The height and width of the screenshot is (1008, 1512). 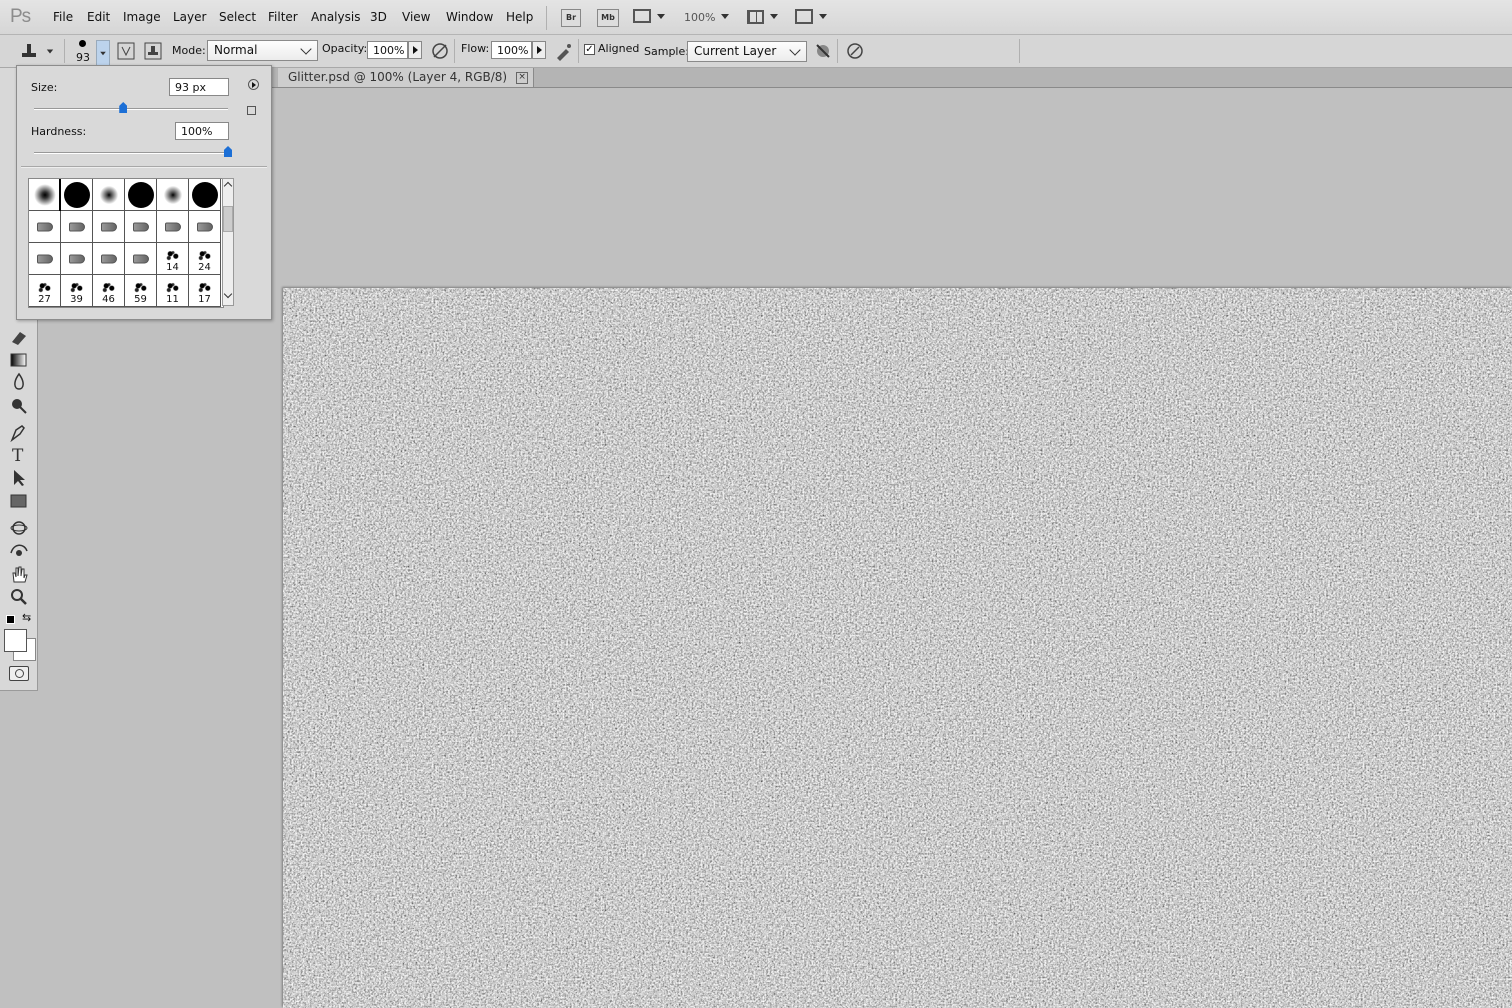 What do you see at coordinates (406, 77) in the screenshot?
I see `document-tab: Glitter.psd @ 100% (Layer 4, RGB/8) ×` at bounding box center [406, 77].